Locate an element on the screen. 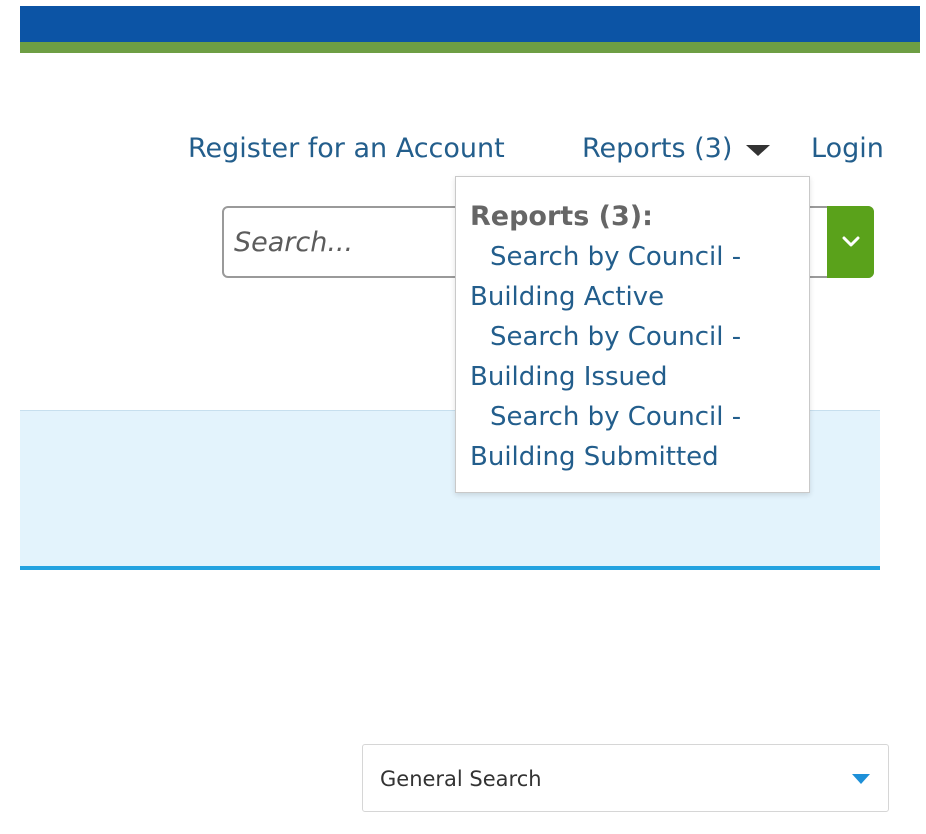  reports-menu-heading: Reports (3): is located at coordinates (561, 216).